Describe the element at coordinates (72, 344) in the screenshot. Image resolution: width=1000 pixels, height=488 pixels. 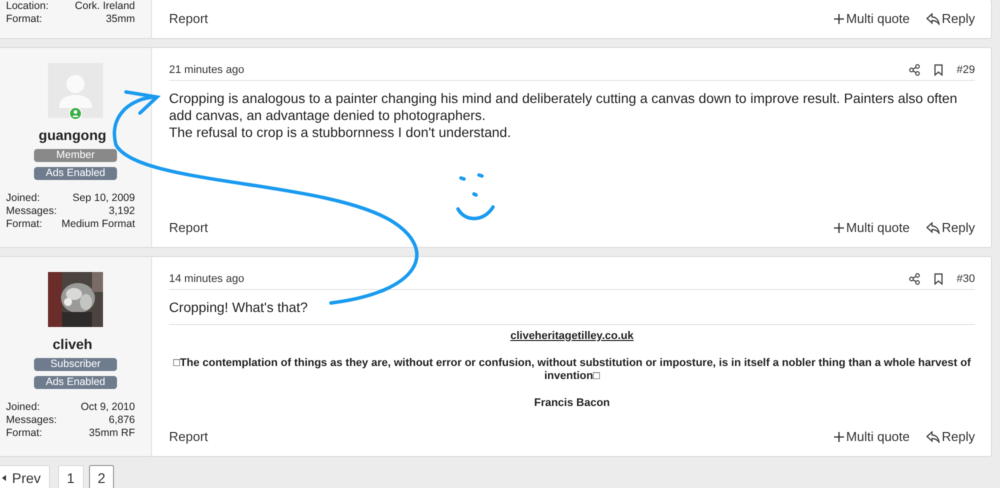
I see `username: cliveh` at that location.